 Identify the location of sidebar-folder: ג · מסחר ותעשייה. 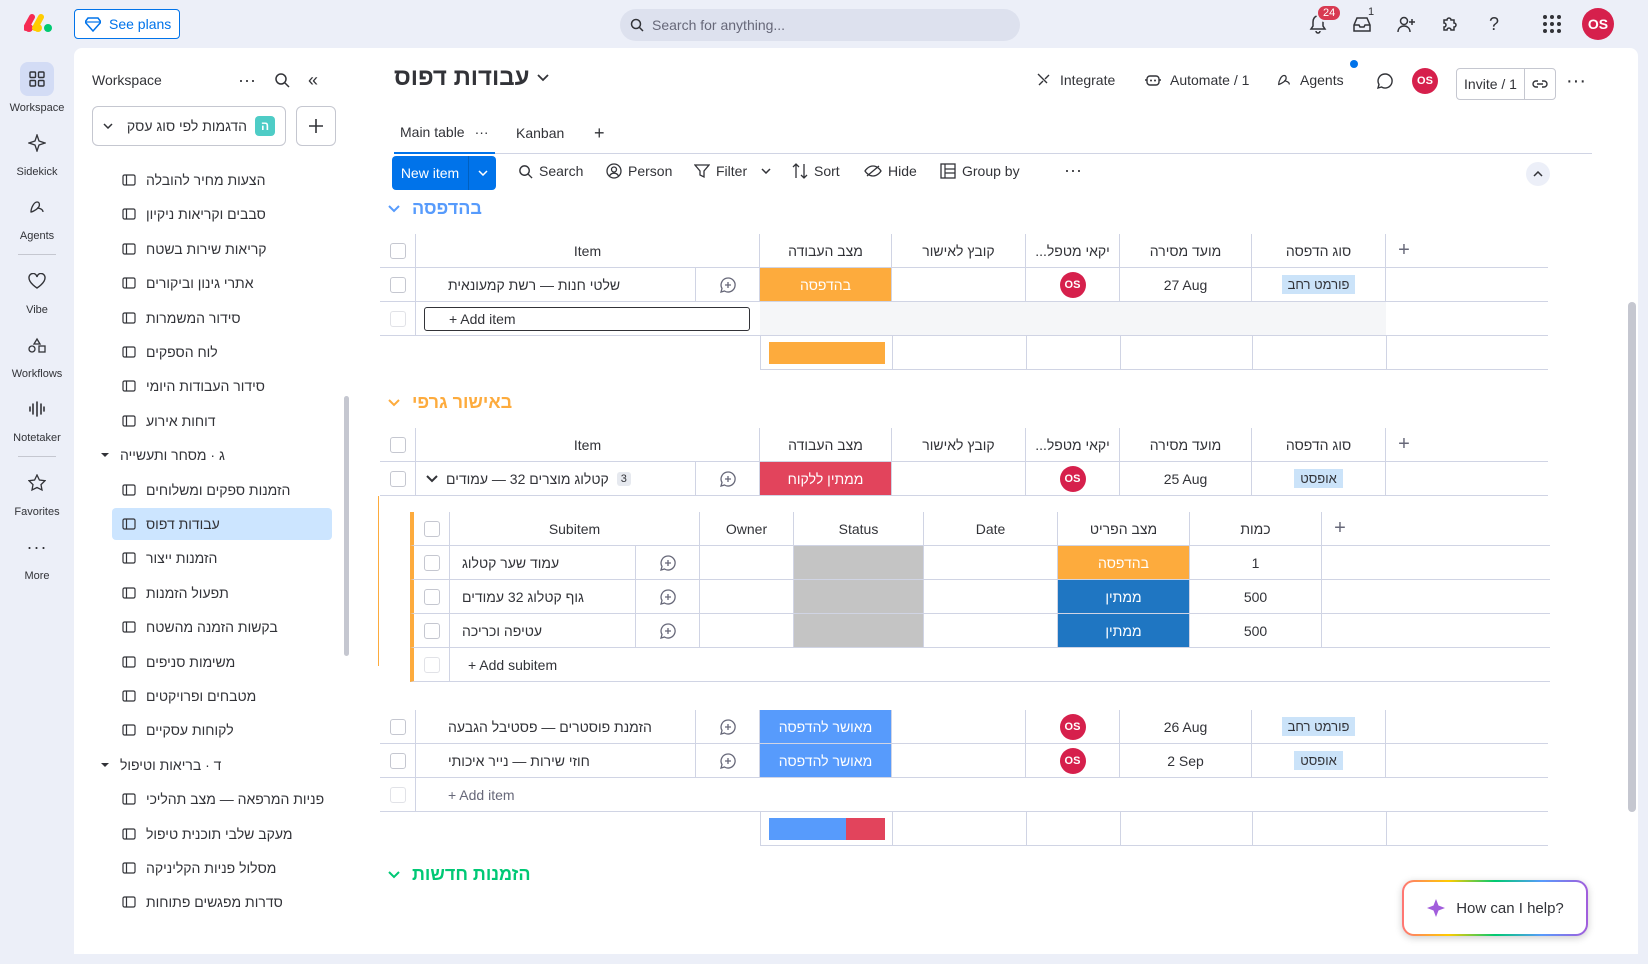
(212, 455).